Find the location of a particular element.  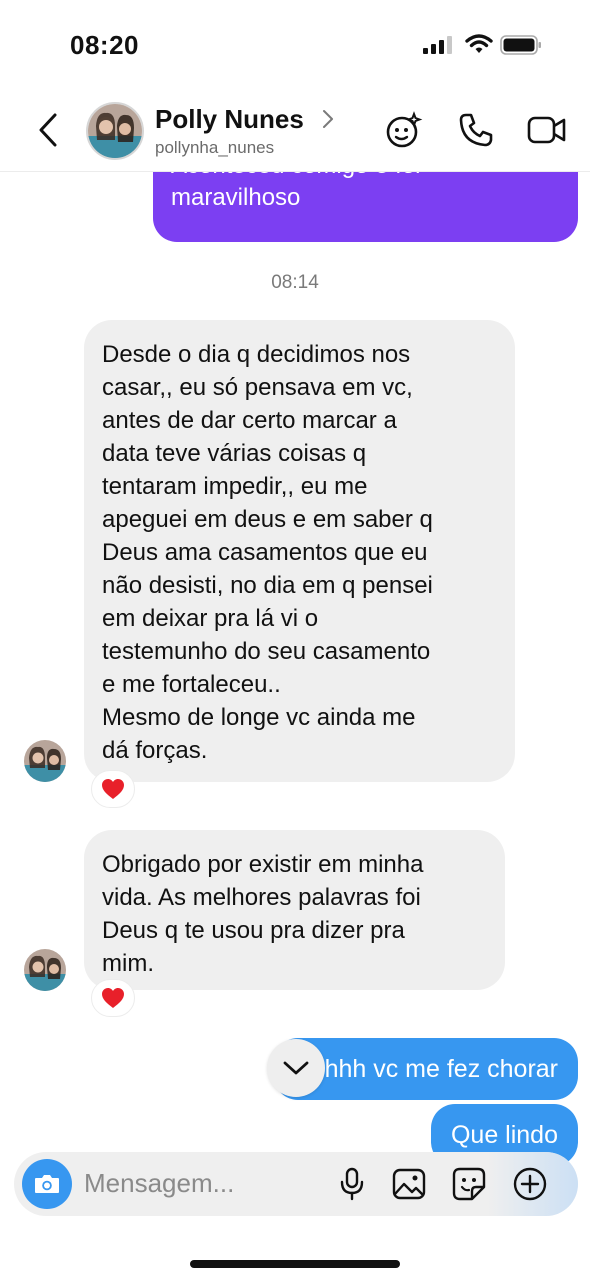

camera-button is located at coordinates (47, 1184).